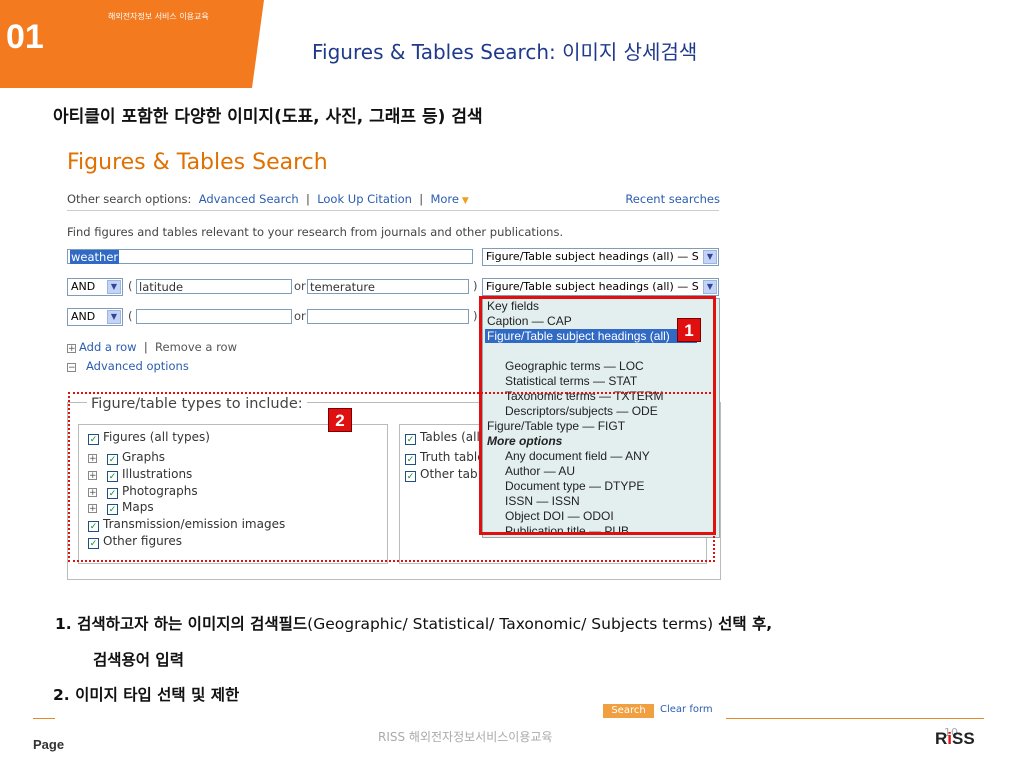 The height and width of the screenshot is (768, 1024). What do you see at coordinates (83, 286) in the screenshot?
I see `operator-row2-value: AND` at bounding box center [83, 286].